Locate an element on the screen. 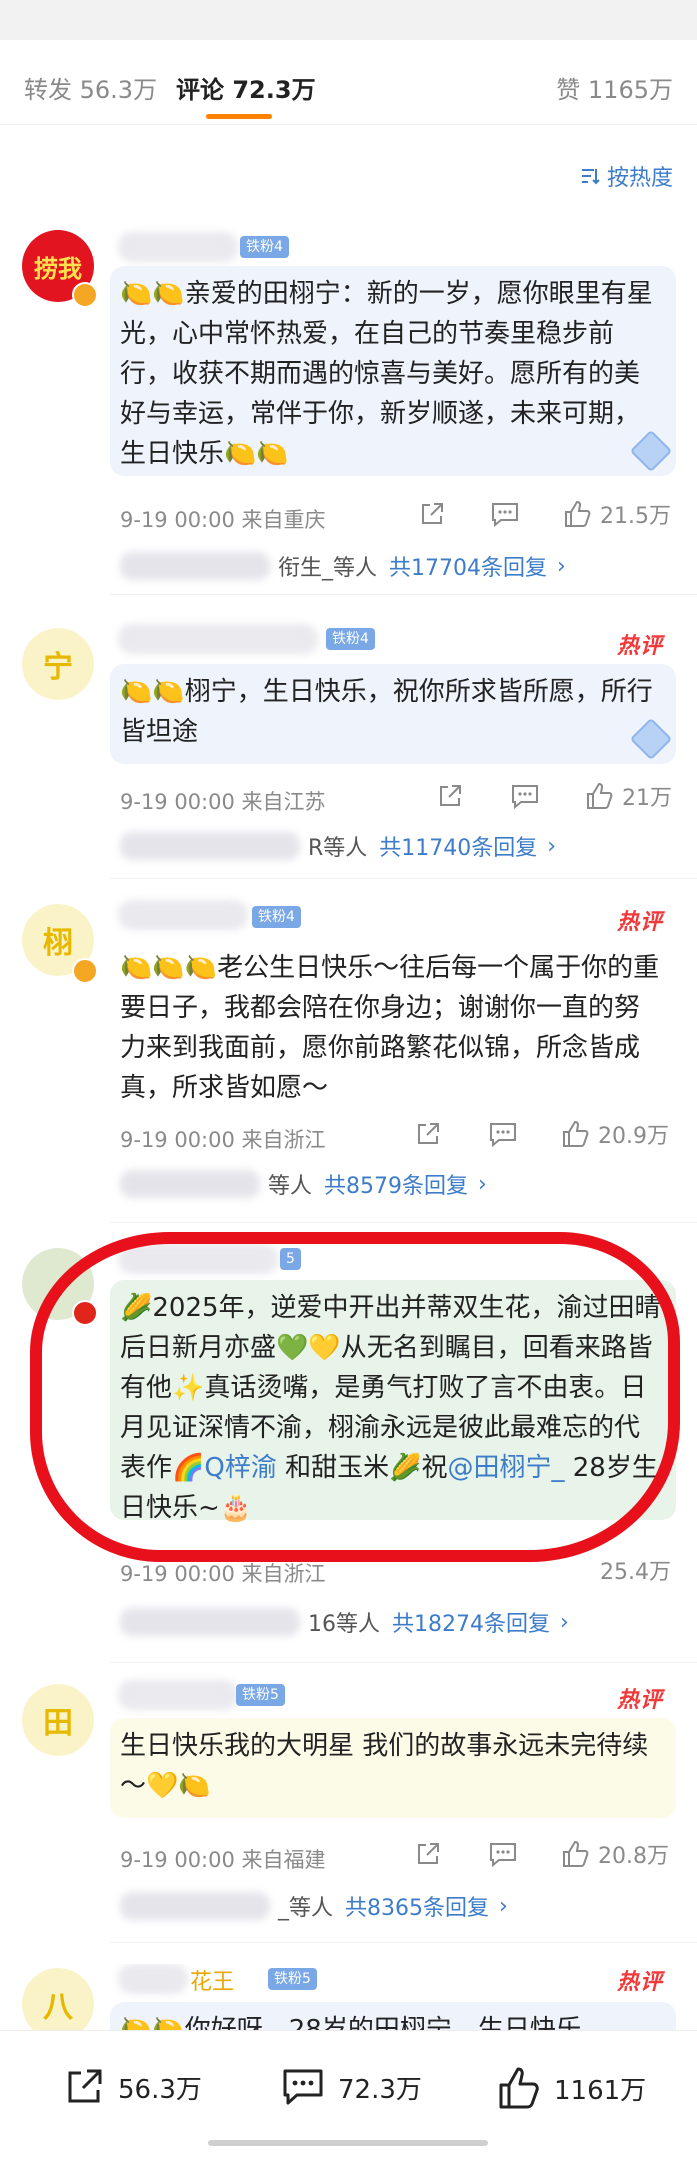 Image resolution: width=697 pixels, height=2157 pixels. like-button: 21万 is located at coordinates (628, 796).